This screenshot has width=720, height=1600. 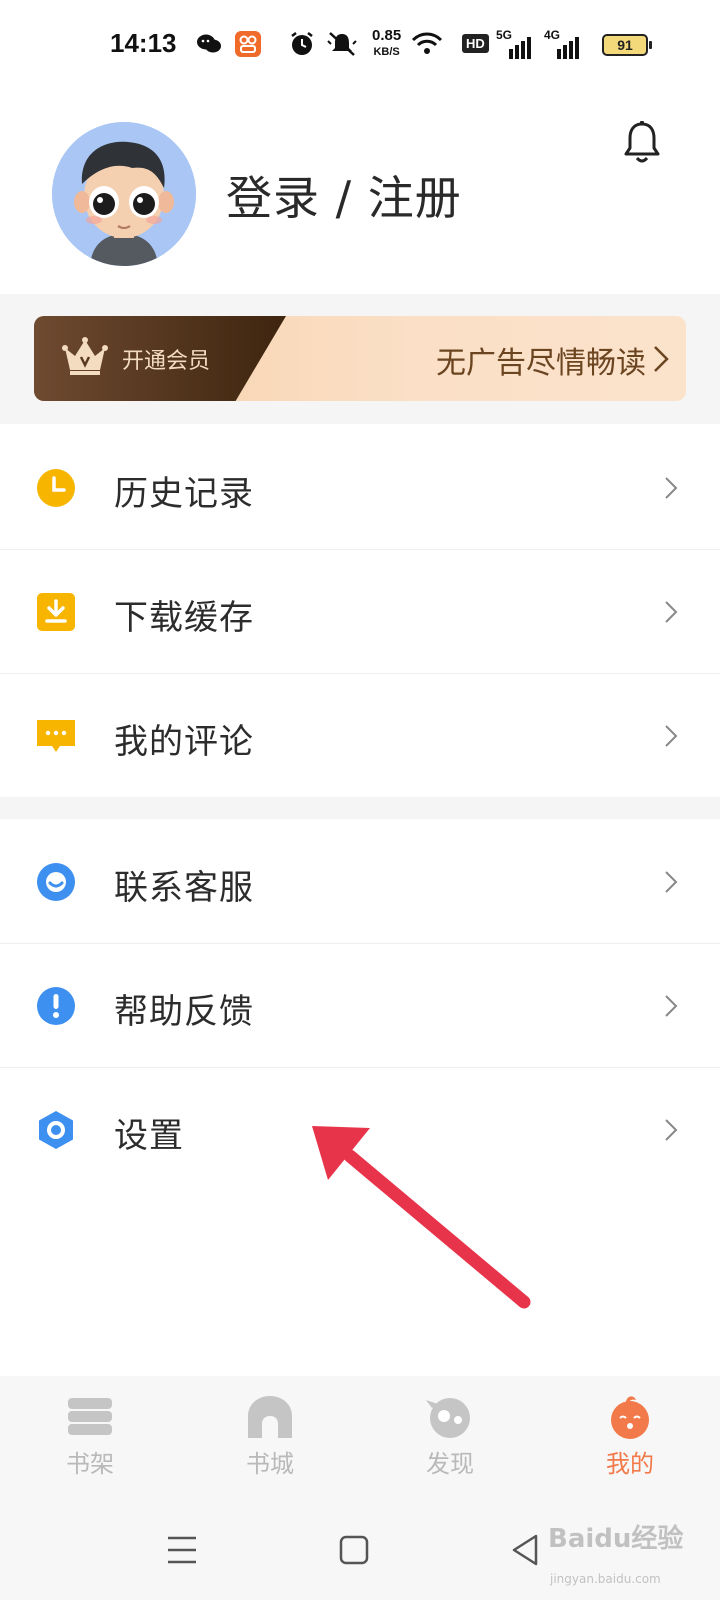 I want to click on menu-nav-button, so click(x=182, y=1550).